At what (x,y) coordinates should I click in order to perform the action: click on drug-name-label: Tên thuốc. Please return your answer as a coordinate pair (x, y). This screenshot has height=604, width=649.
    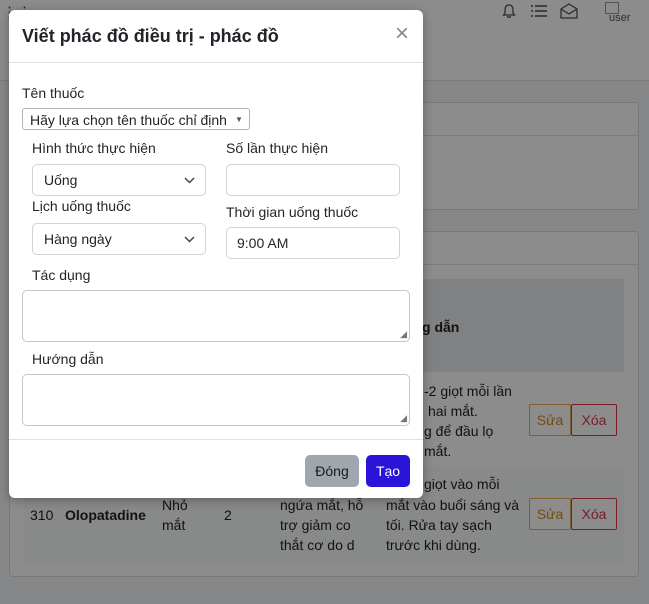
    Looking at the image, I should click on (53, 93).